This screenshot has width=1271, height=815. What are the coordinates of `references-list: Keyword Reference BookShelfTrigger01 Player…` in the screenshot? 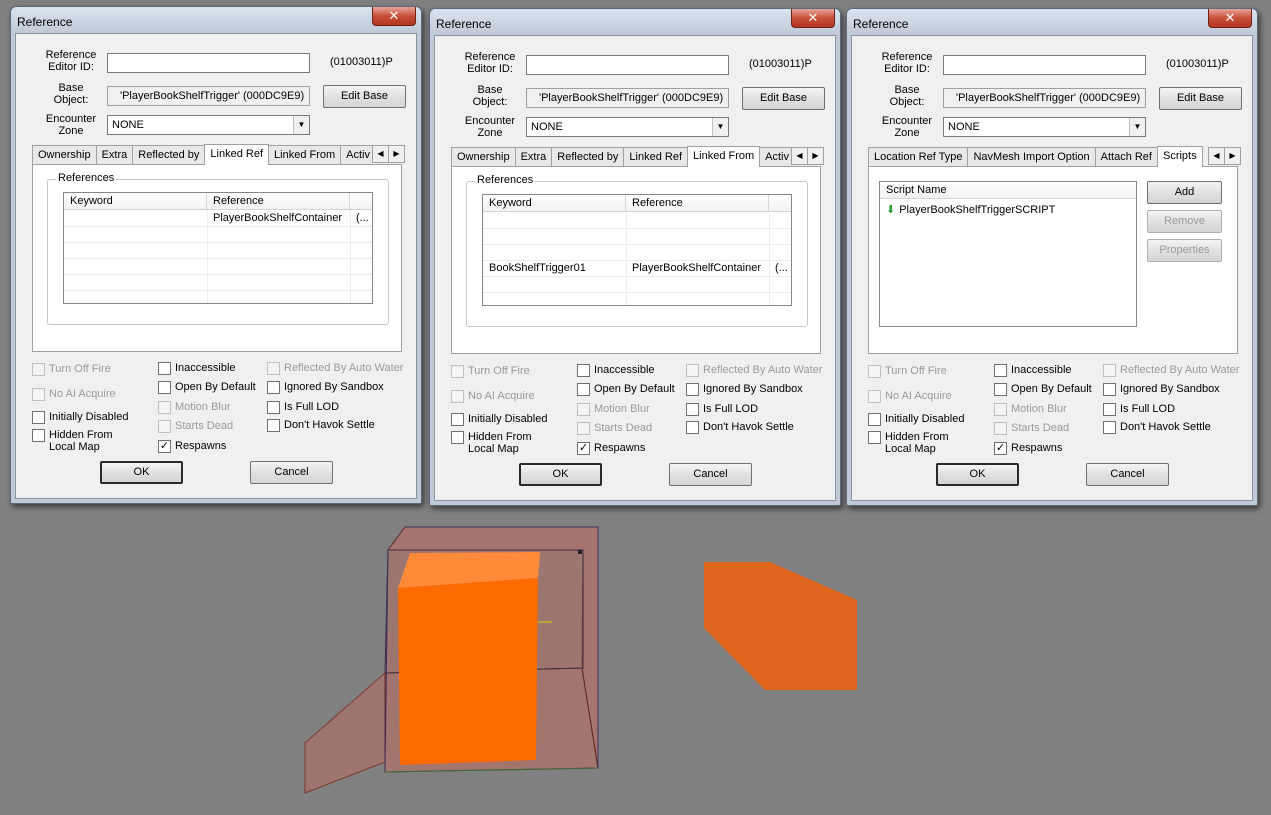 It's located at (637, 250).